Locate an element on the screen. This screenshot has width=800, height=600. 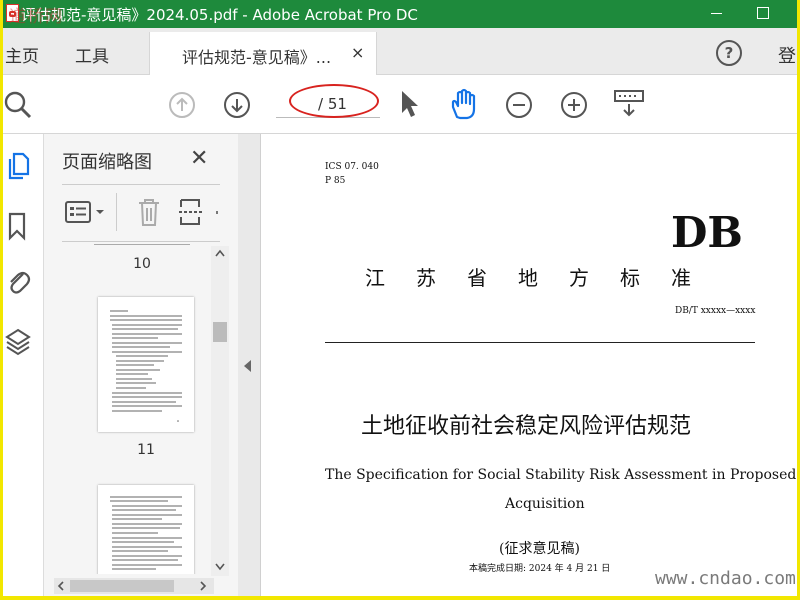
document-title-cn: 土地征收前社会稳定风险评估规范 is located at coordinates (526, 426).